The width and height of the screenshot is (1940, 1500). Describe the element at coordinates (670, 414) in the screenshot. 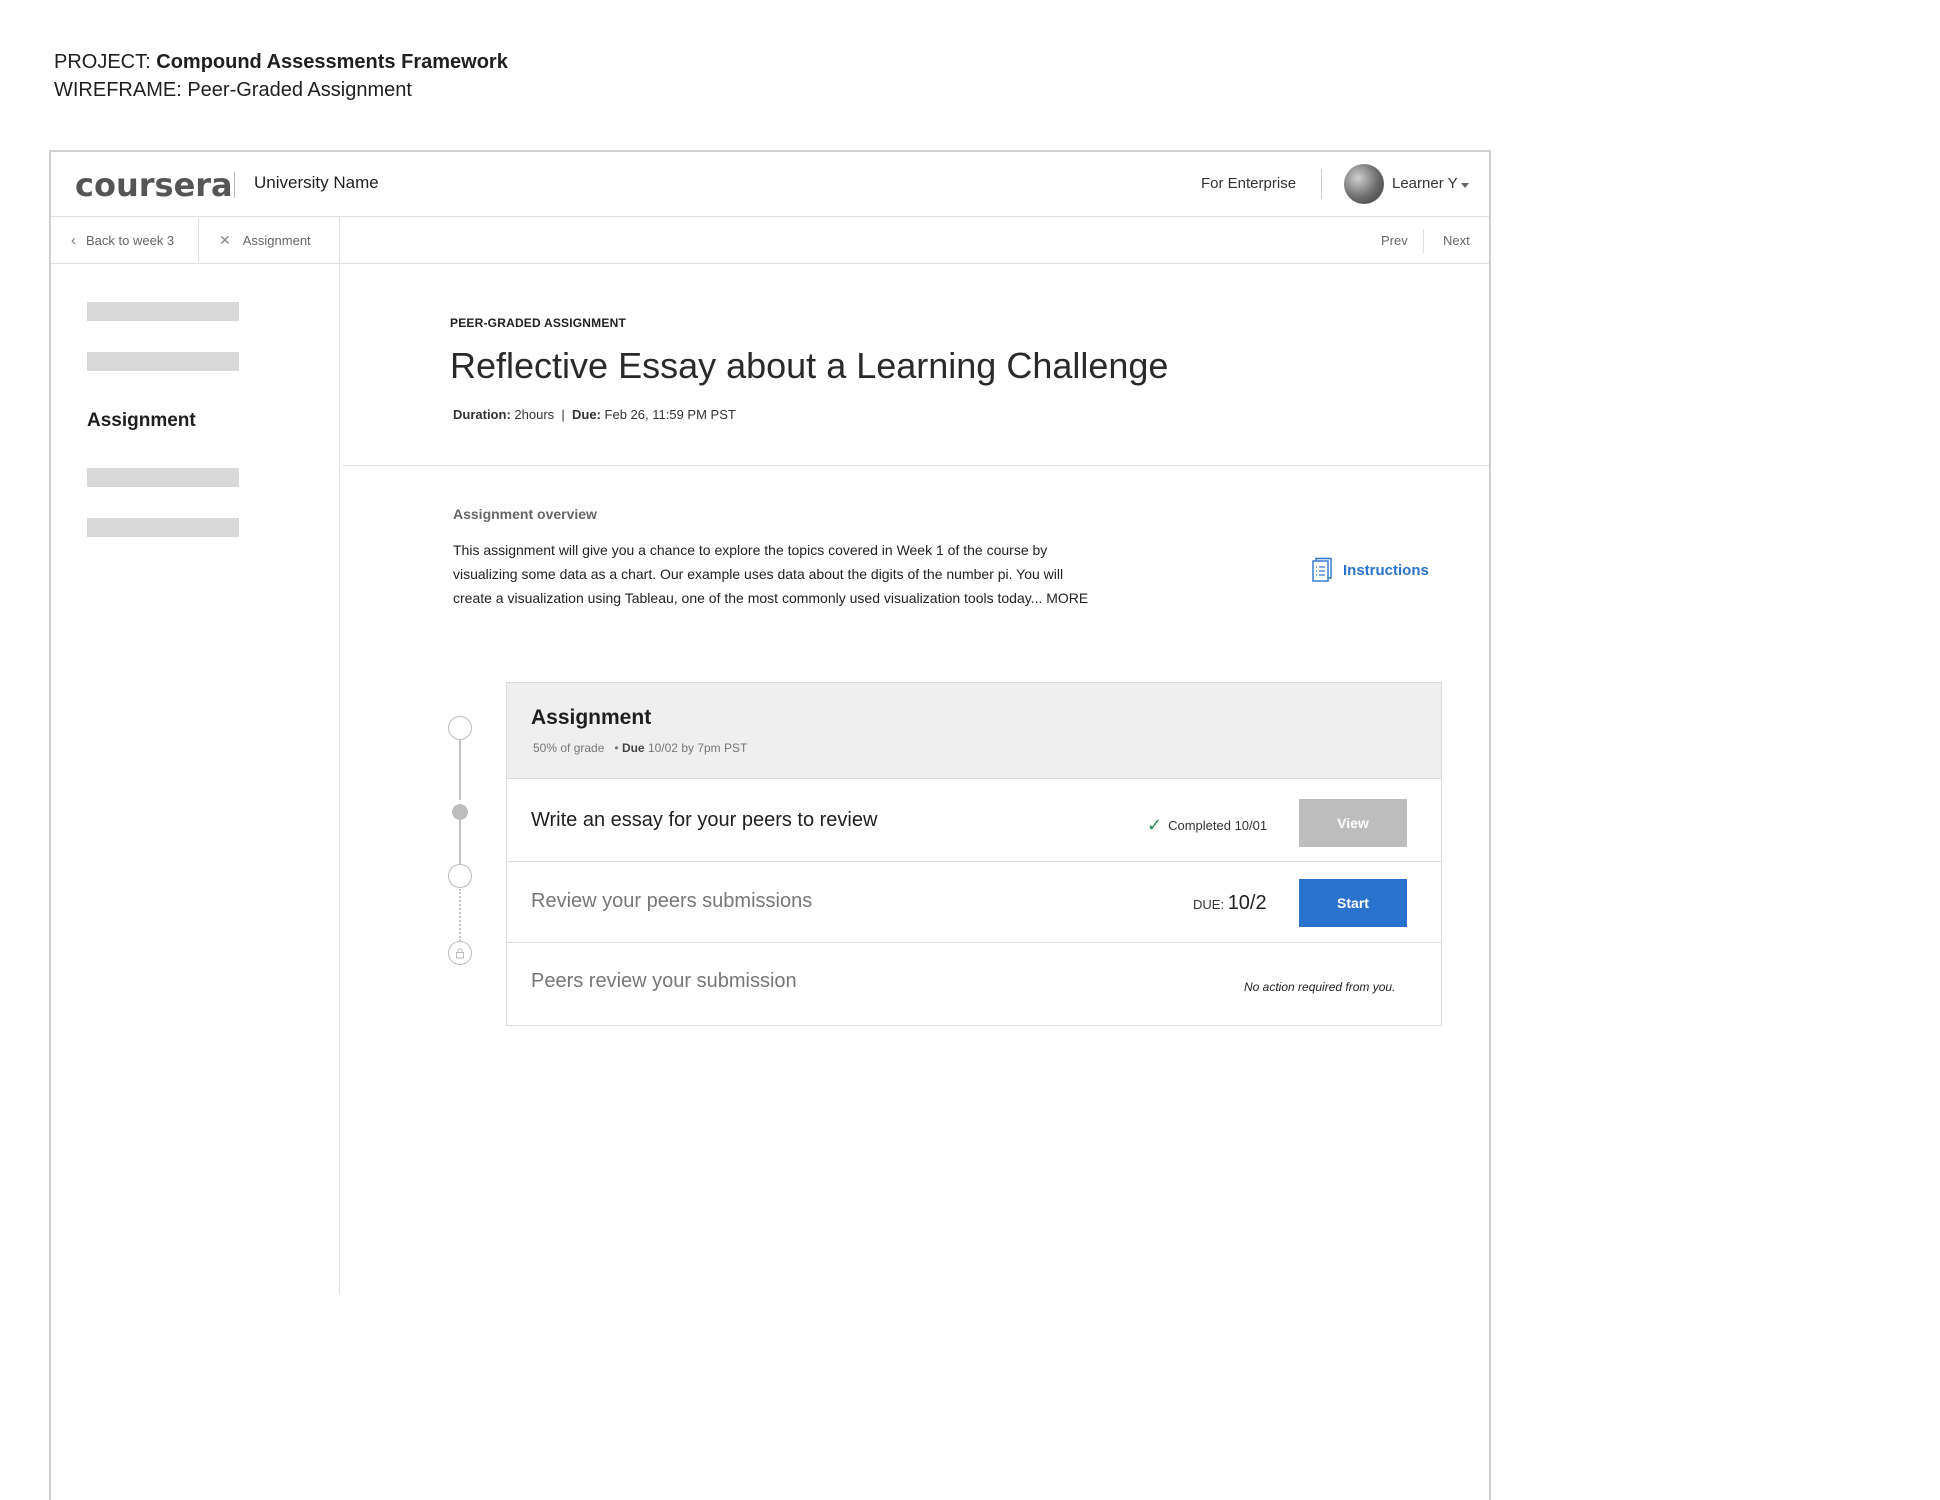

I see `due-value: Feb 26, 11:59 PM PST` at that location.